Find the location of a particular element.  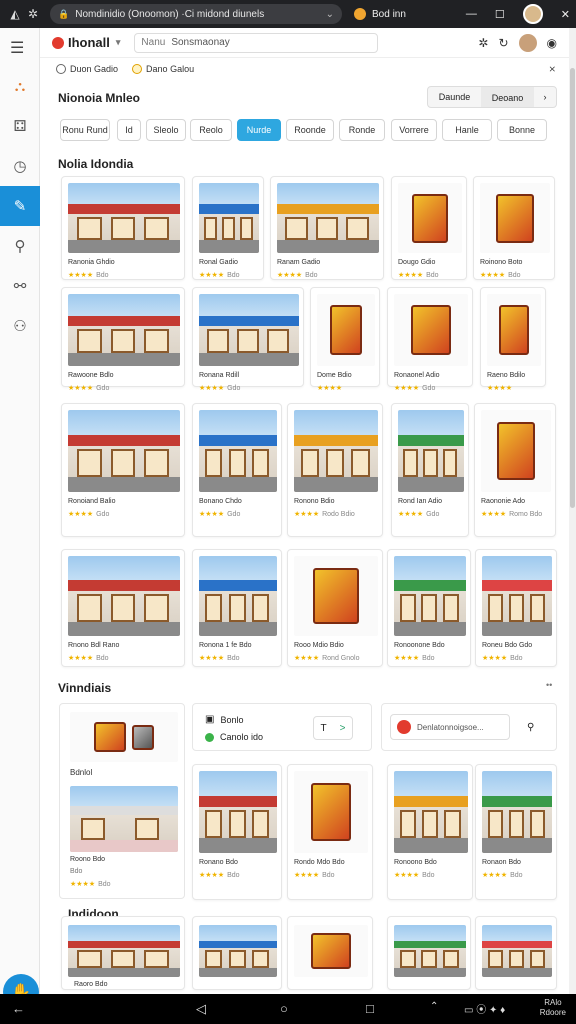

search-box: Nanu is located at coordinates (256, 42).